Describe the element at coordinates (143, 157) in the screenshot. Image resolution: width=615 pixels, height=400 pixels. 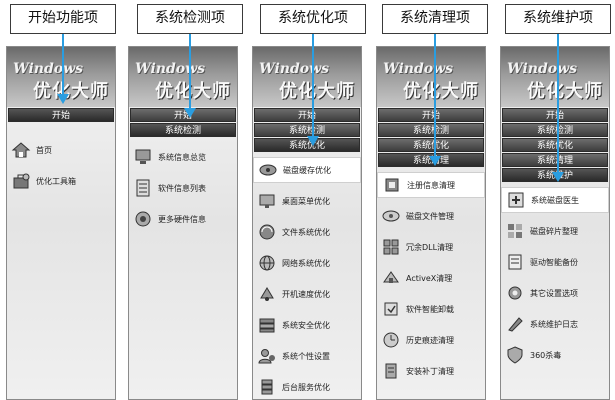
I see `monitor-icon` at that location.